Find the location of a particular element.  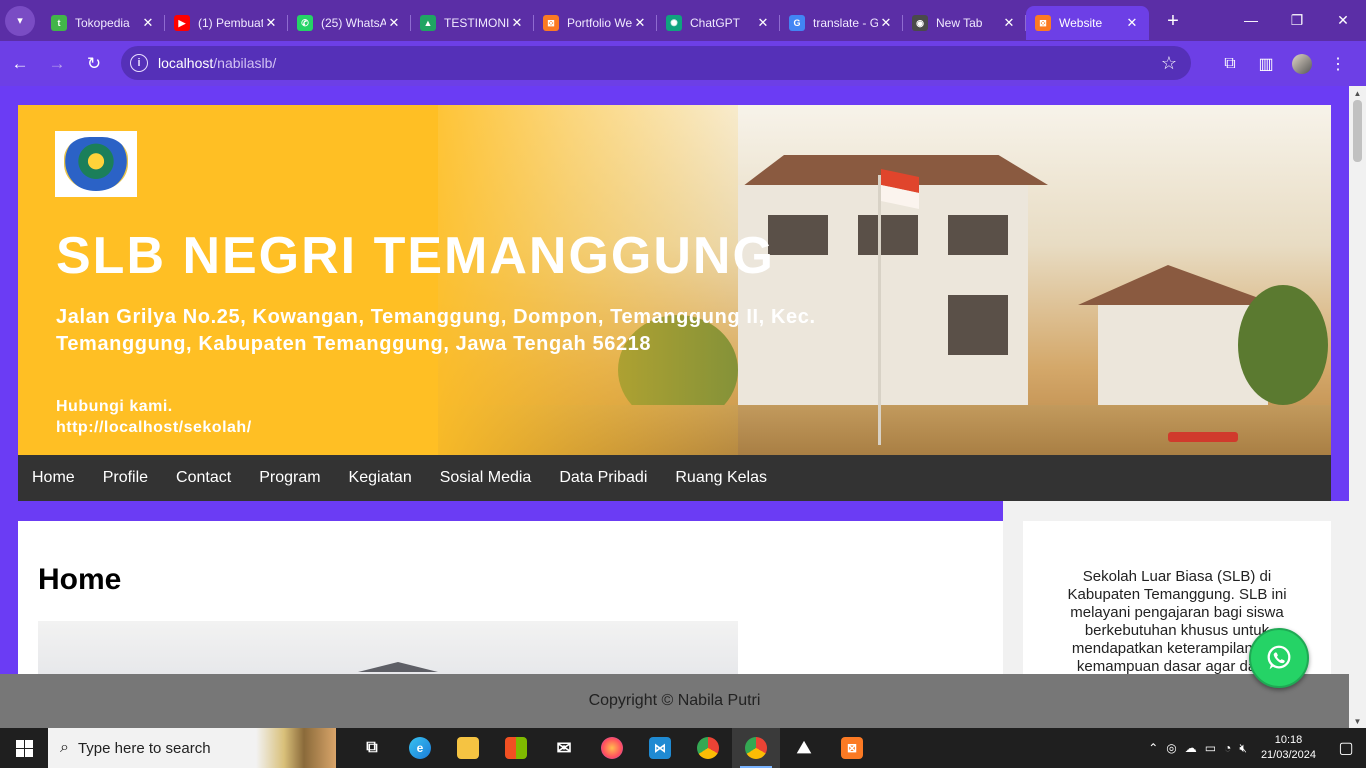

temanggung-emblem-icon is located at coordinates (96, 164).